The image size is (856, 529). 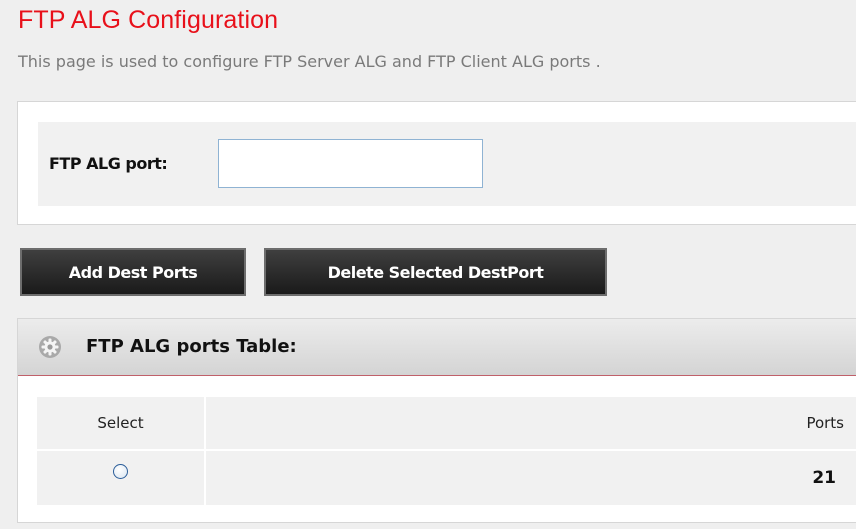 I want to click on select-cell, so click(x=120, y=478).